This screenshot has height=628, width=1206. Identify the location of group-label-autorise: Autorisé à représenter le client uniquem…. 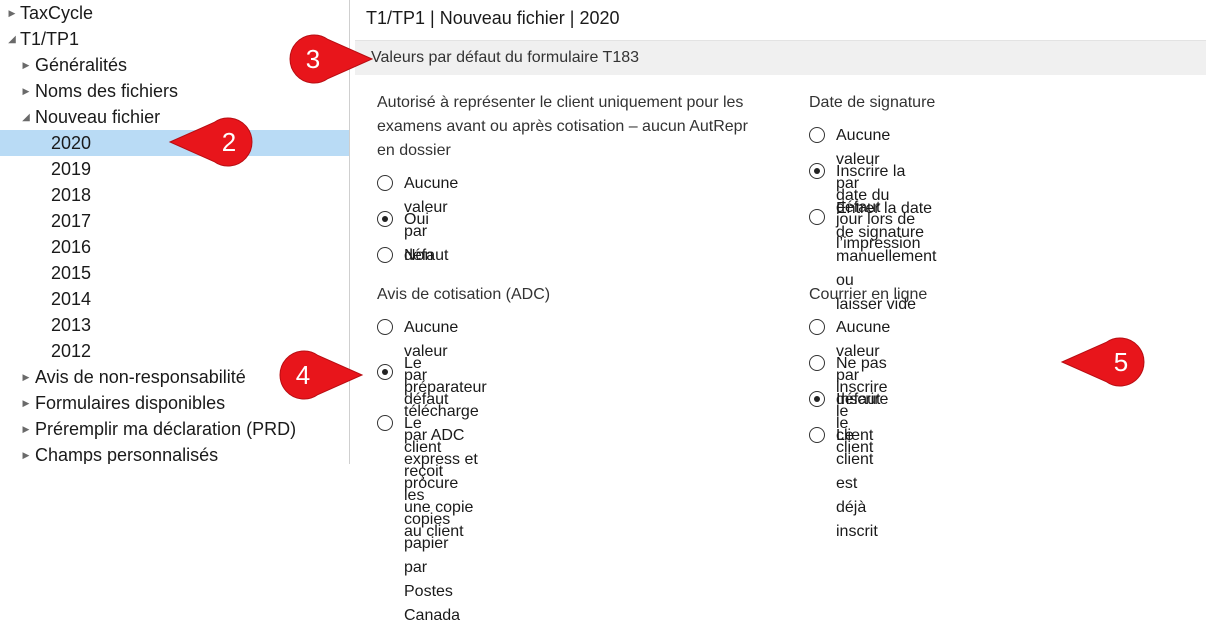
(562, 126).